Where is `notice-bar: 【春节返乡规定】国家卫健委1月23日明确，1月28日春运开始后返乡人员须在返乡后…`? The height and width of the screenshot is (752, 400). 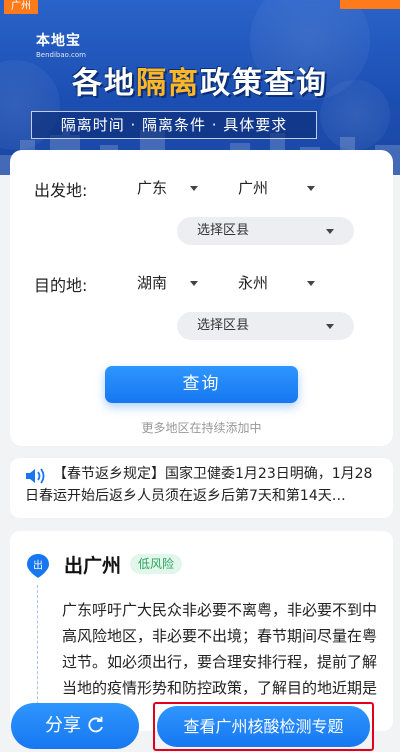 notice-bar: 【春节返乡规定】国家卫健委1月23日明确，1月28日春运开始后返乡人员须在返乡后… is located at coordinates (201, 488).